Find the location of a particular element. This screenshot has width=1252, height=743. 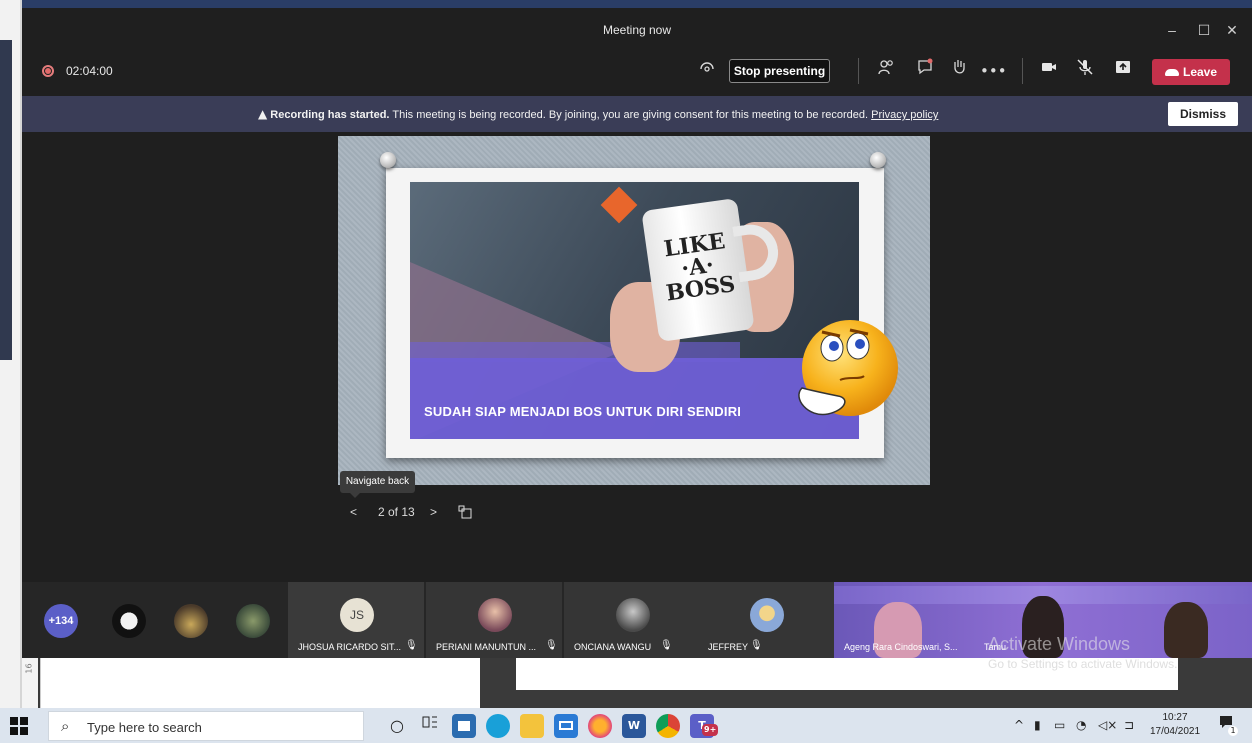

camera-icon is located at coordinates (1049, 71).